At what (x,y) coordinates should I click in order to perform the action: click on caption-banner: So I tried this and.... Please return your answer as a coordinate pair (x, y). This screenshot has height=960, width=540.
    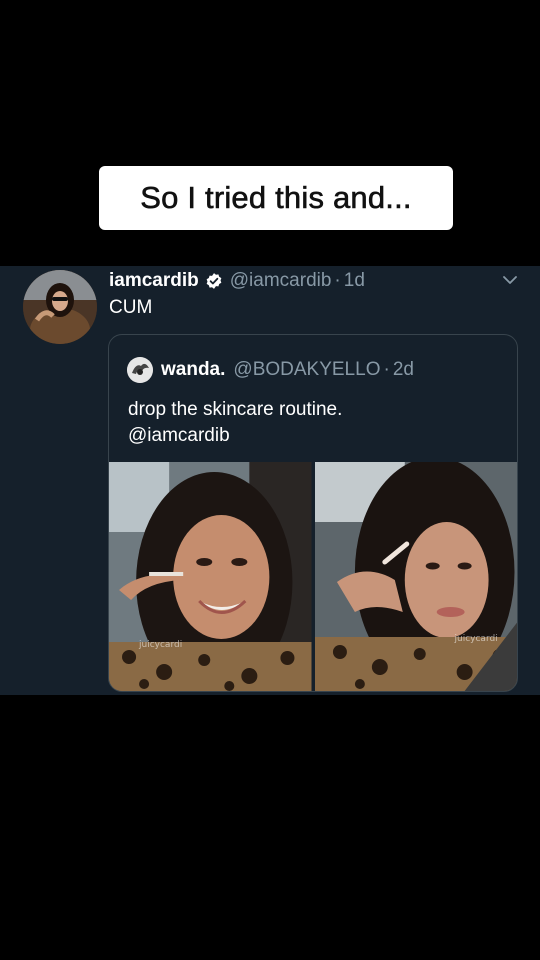
    Looking at the image, I should click on (276, 198).